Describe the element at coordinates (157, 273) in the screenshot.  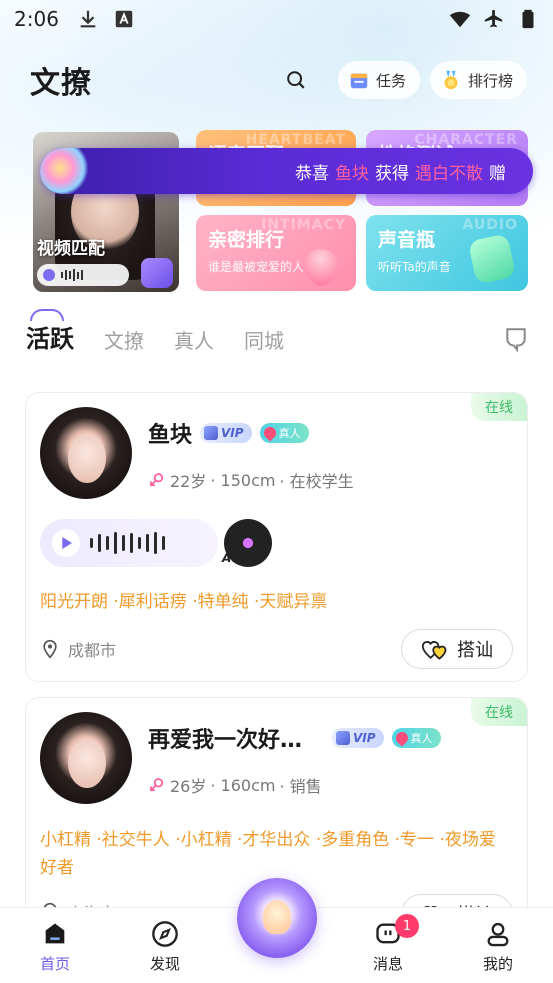
I see `video-play-icon` at that location.